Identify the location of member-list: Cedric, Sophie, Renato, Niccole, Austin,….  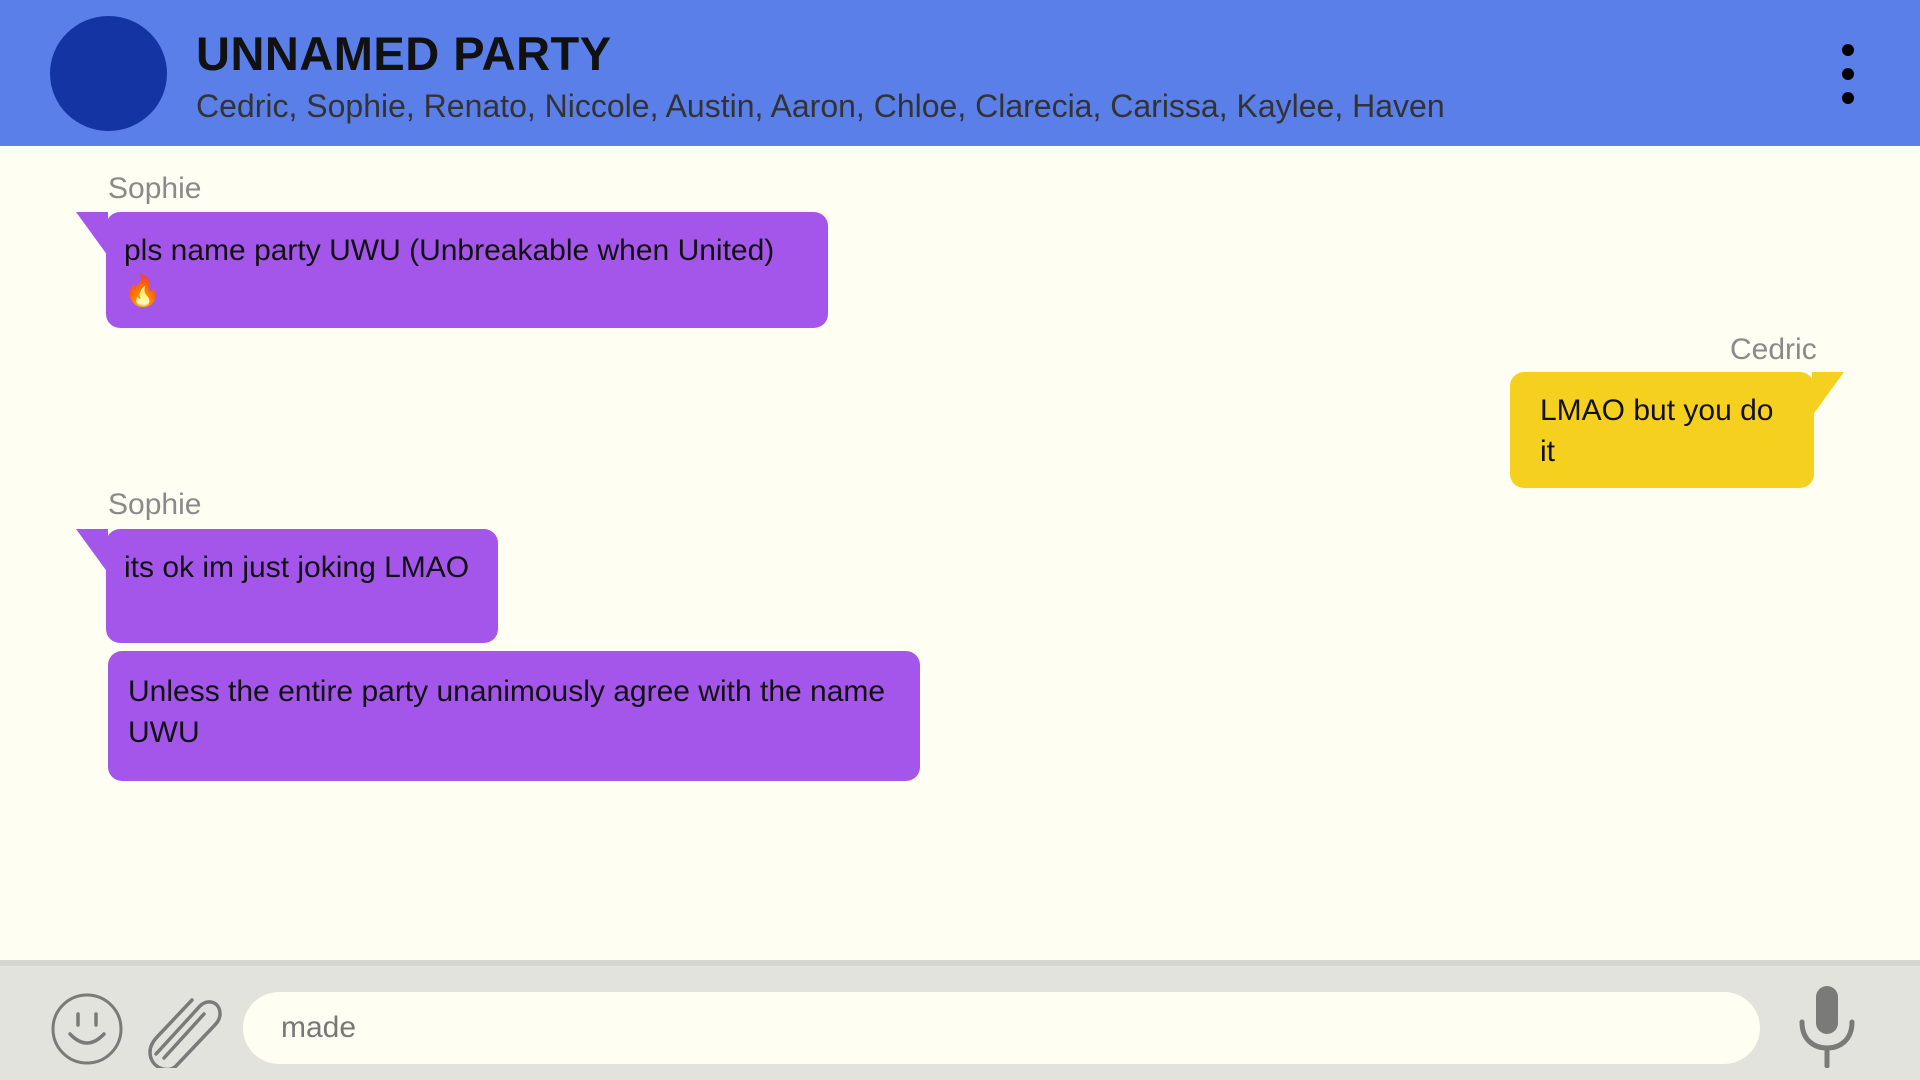
(820, 106).